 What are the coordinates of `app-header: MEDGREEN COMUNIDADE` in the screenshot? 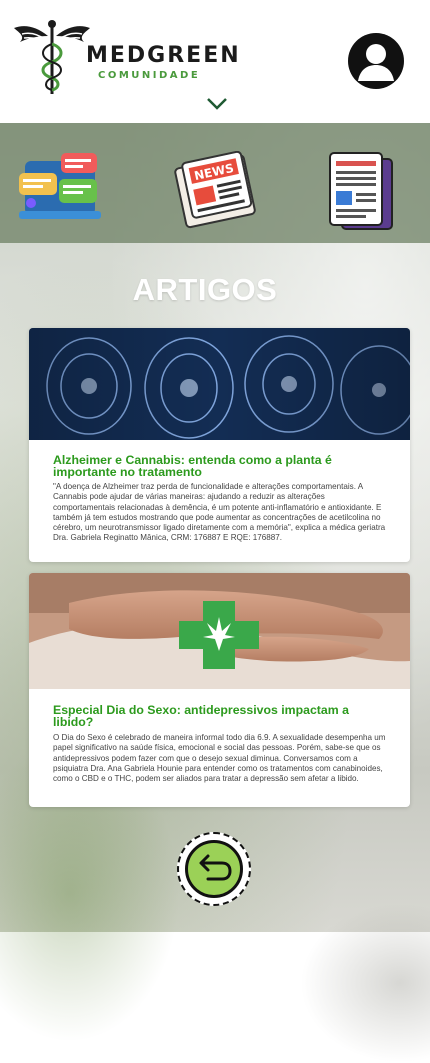 It's located at (215, 61).